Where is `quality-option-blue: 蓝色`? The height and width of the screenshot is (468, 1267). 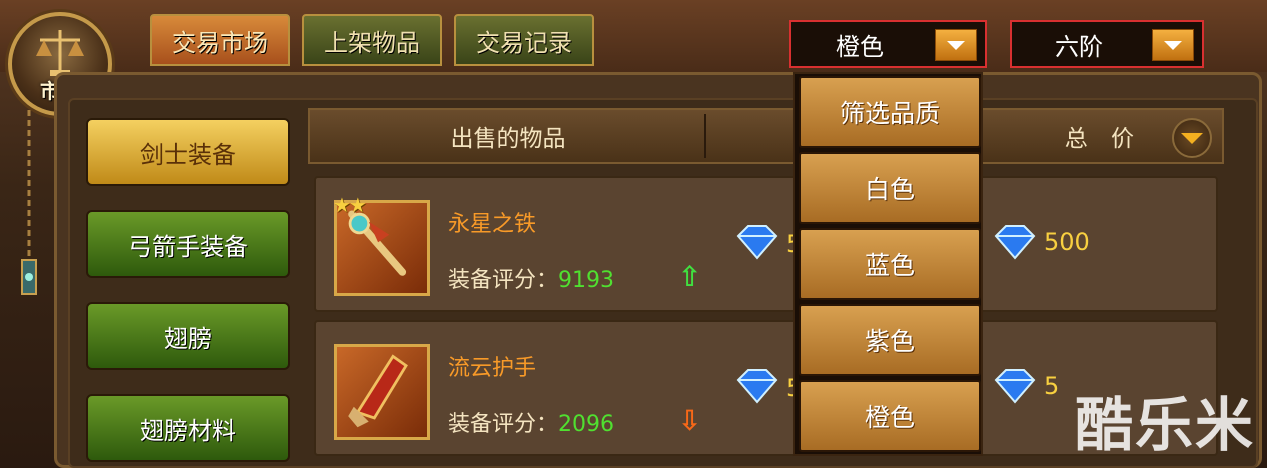
quality-option-blue: 蓝色 is located at coordinates (890, 264).